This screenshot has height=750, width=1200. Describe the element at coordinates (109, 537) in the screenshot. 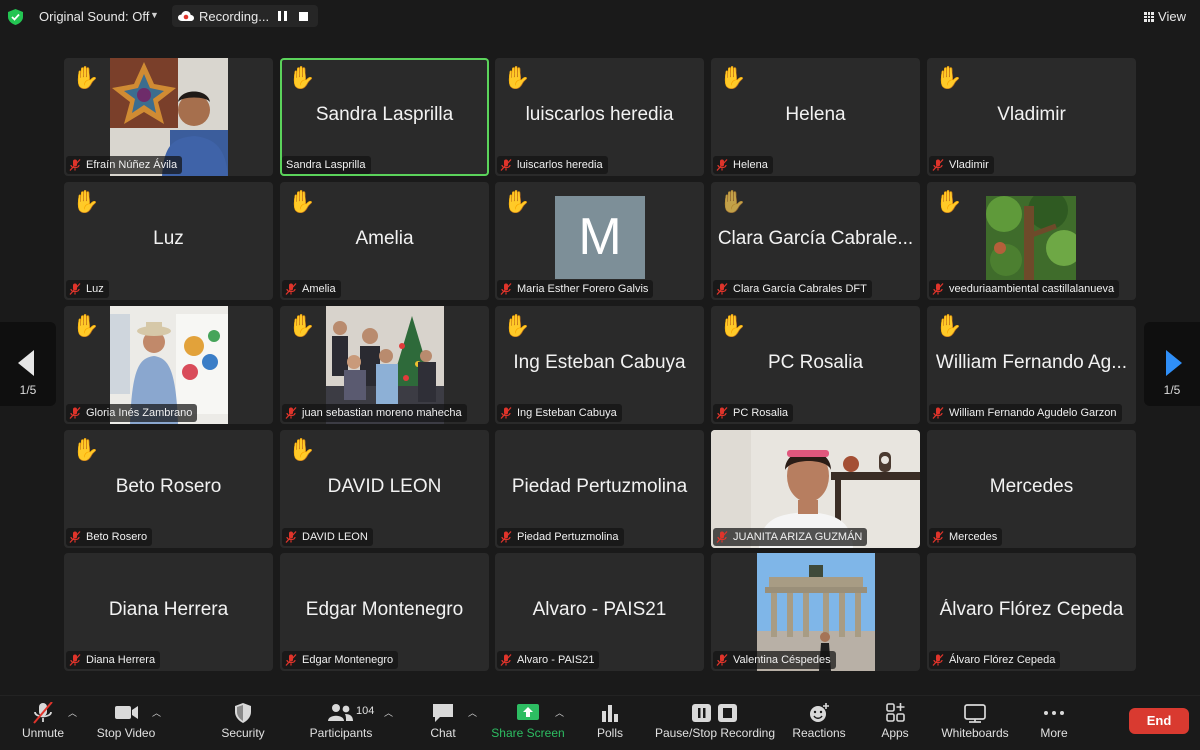

I see `participant-name-label: Beto Rosero` at that location.